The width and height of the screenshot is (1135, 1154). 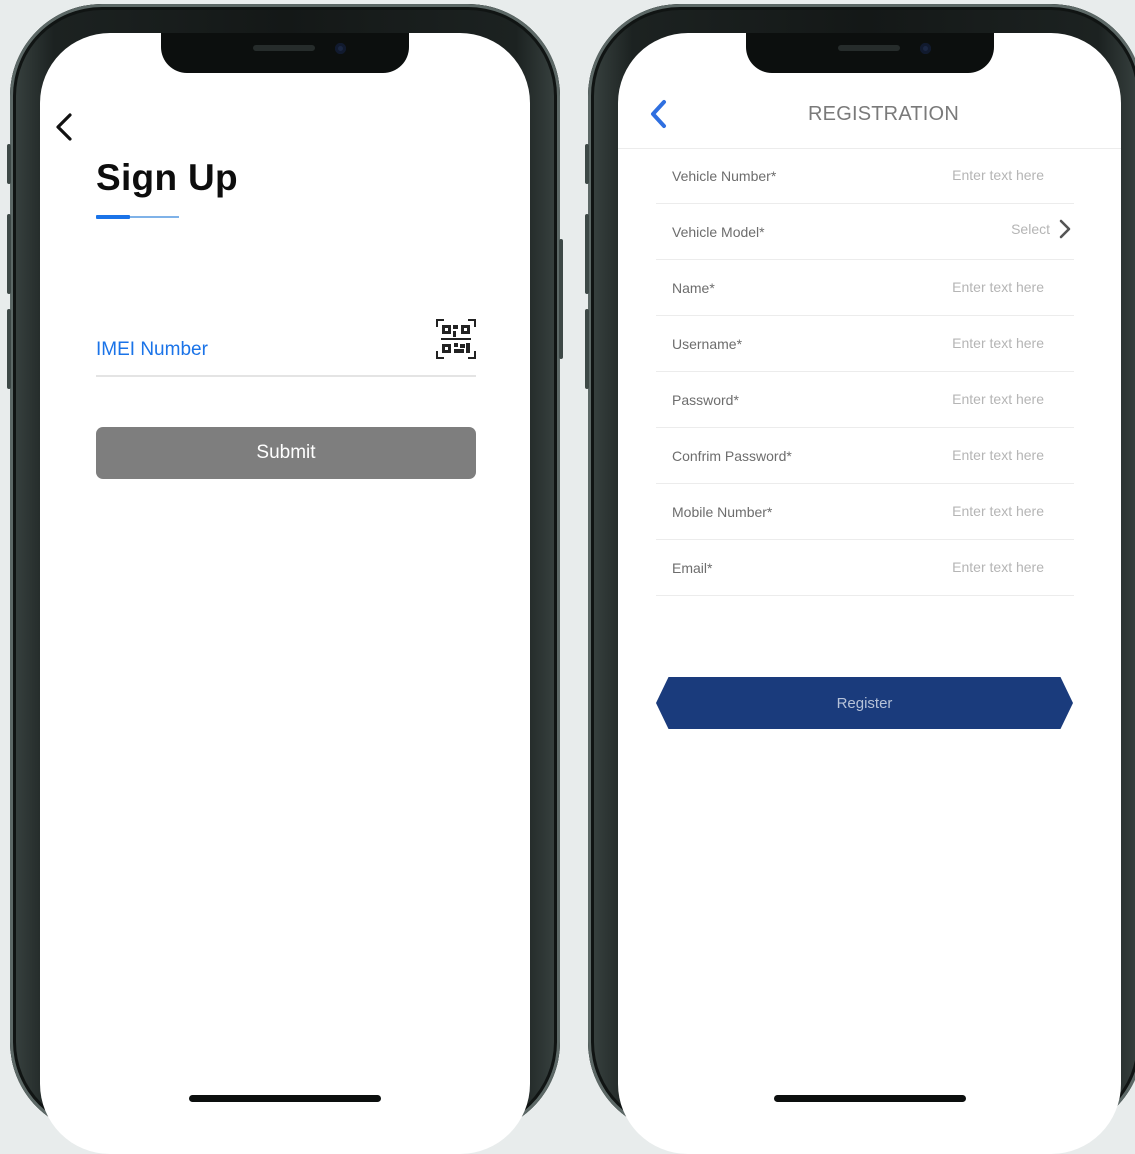 I want to click on chevron-left-icon, so click(x=65, y=127).